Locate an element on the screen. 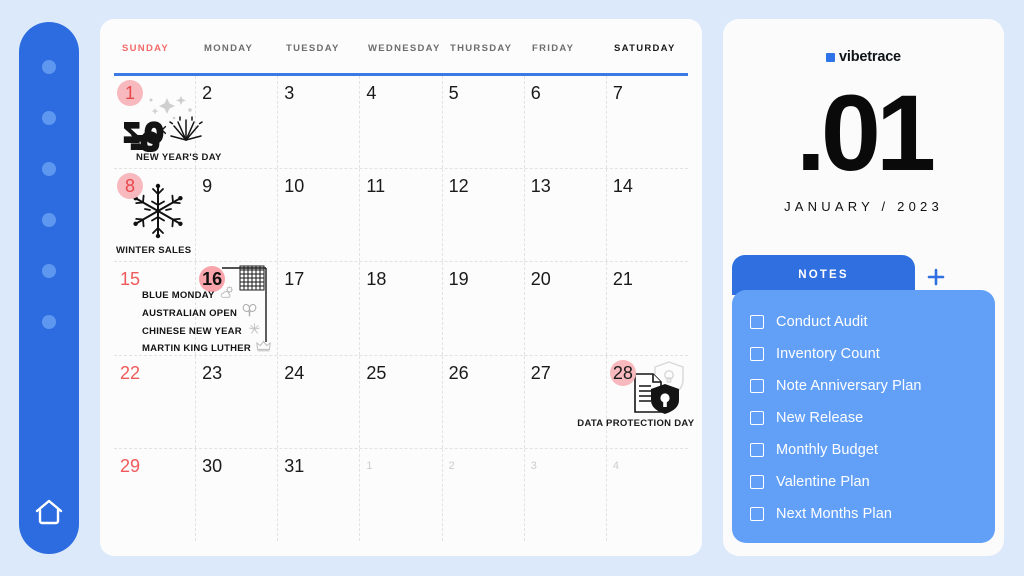 This screenshot has height=576, width=1024. event-item: MARTIN KING LUTHER is located at coordinates (206, 348).